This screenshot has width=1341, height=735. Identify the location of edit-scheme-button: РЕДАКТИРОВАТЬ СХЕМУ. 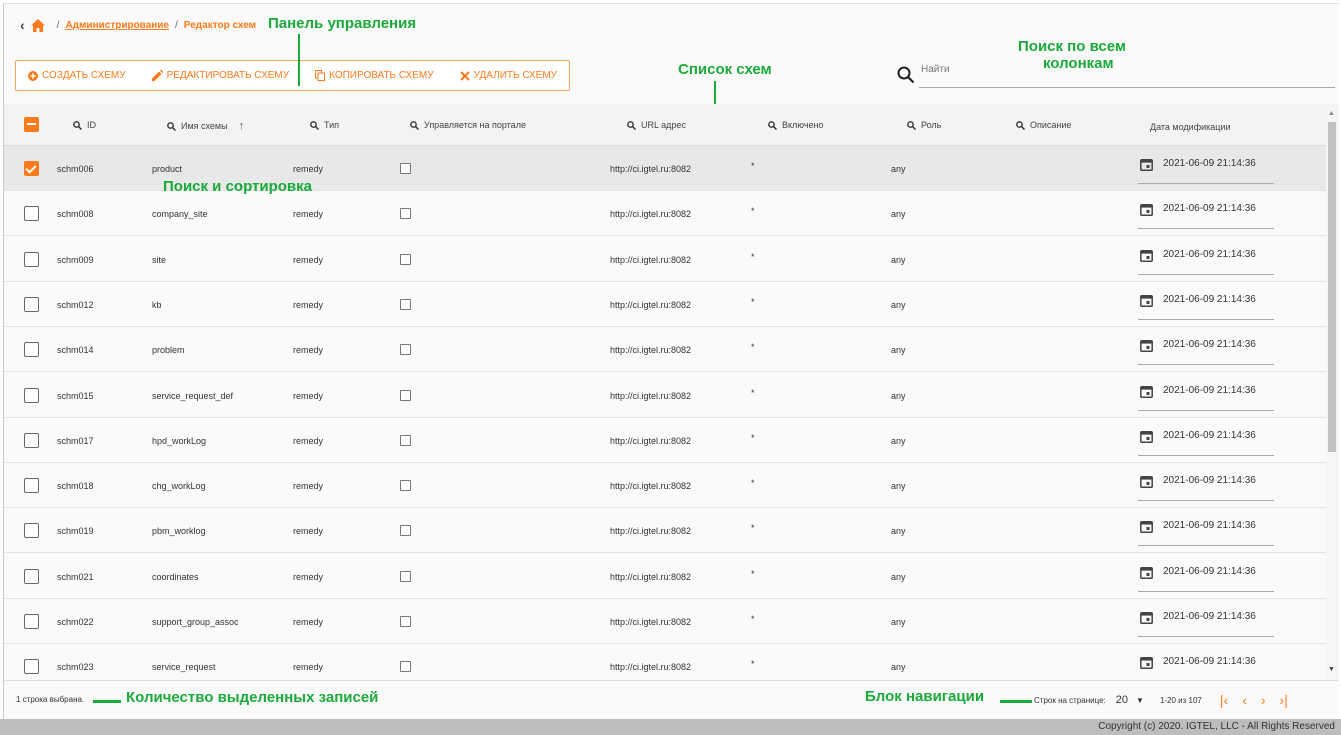
(220, 75).